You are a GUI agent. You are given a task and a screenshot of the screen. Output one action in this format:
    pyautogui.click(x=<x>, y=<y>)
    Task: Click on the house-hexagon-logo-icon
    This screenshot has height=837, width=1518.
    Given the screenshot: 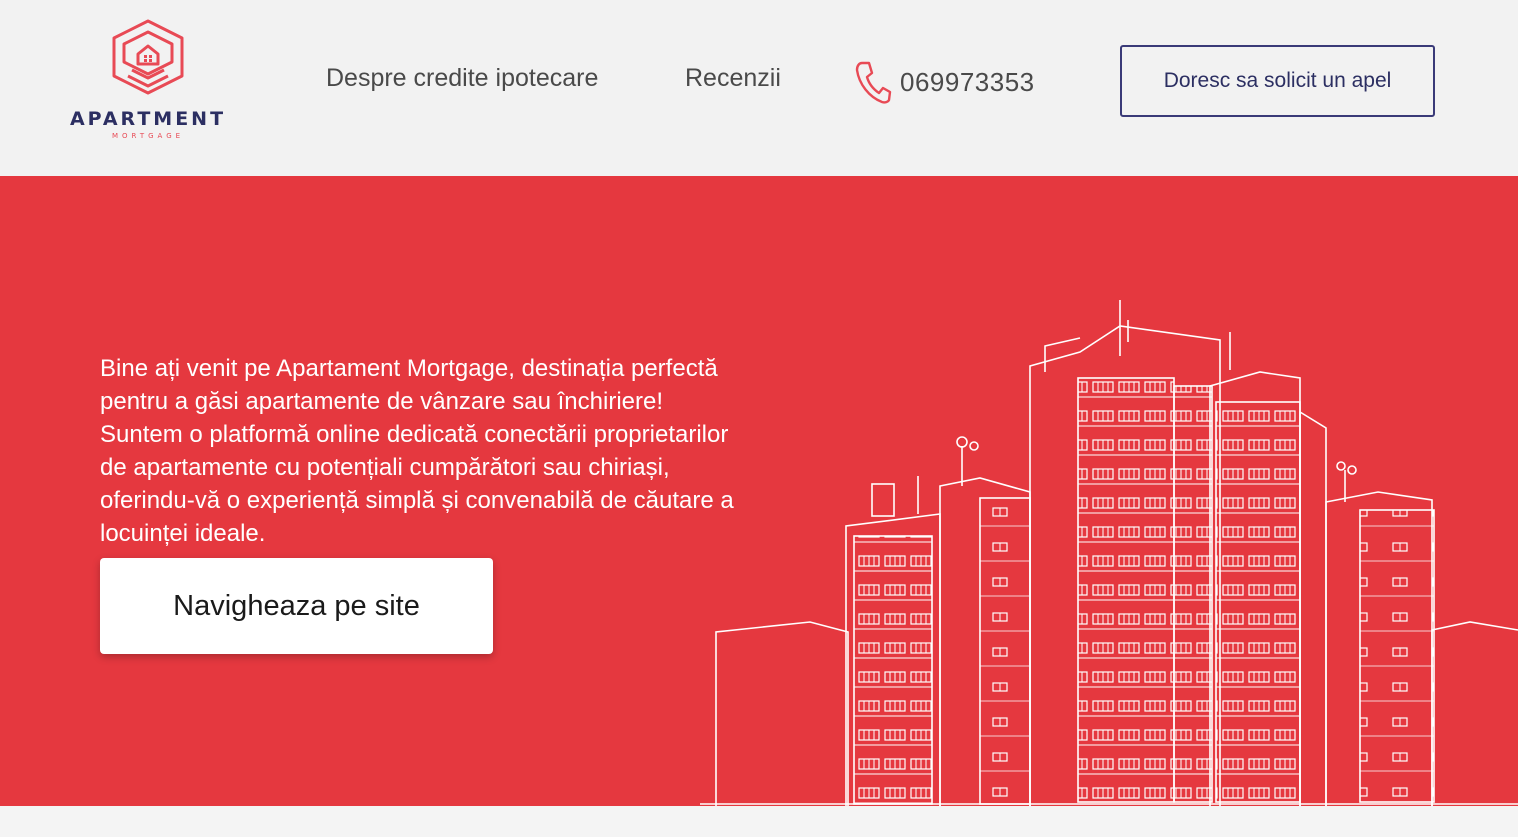 What is the action you would take?
    pyautogui.click(x=148, y=57)
    